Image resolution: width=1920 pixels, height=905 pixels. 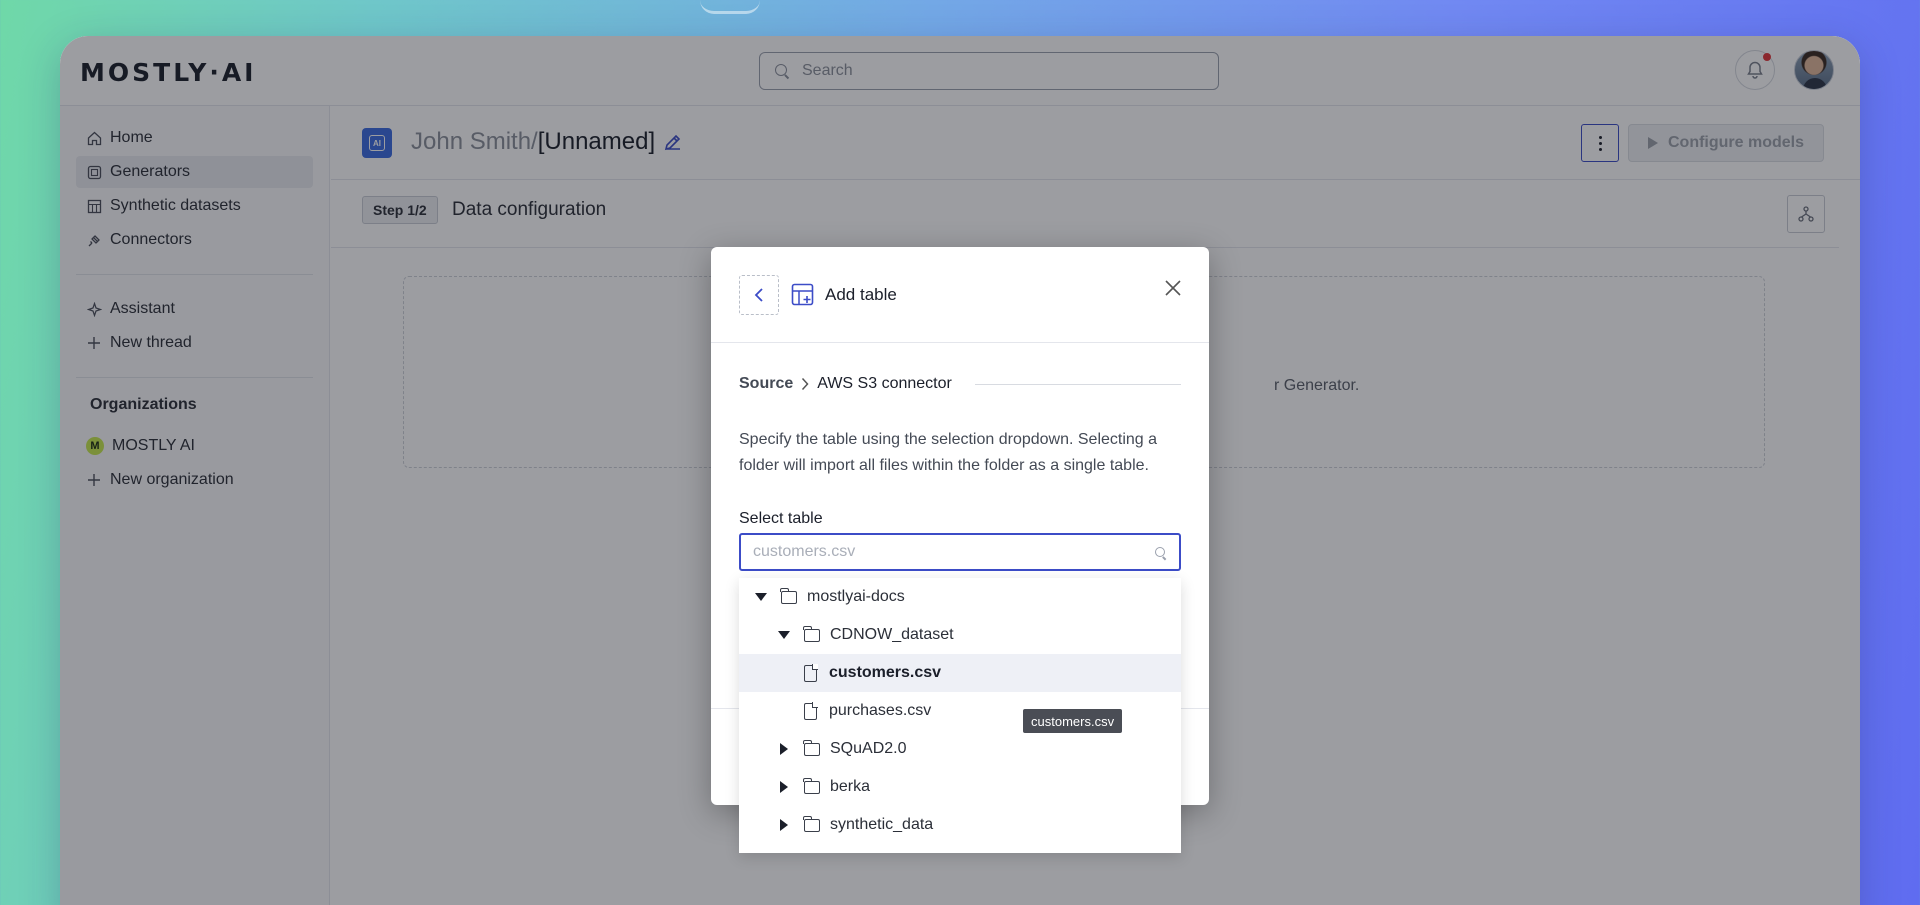 I want to click on tree-label: mostlyai-docs, so click(x=856, y=596).